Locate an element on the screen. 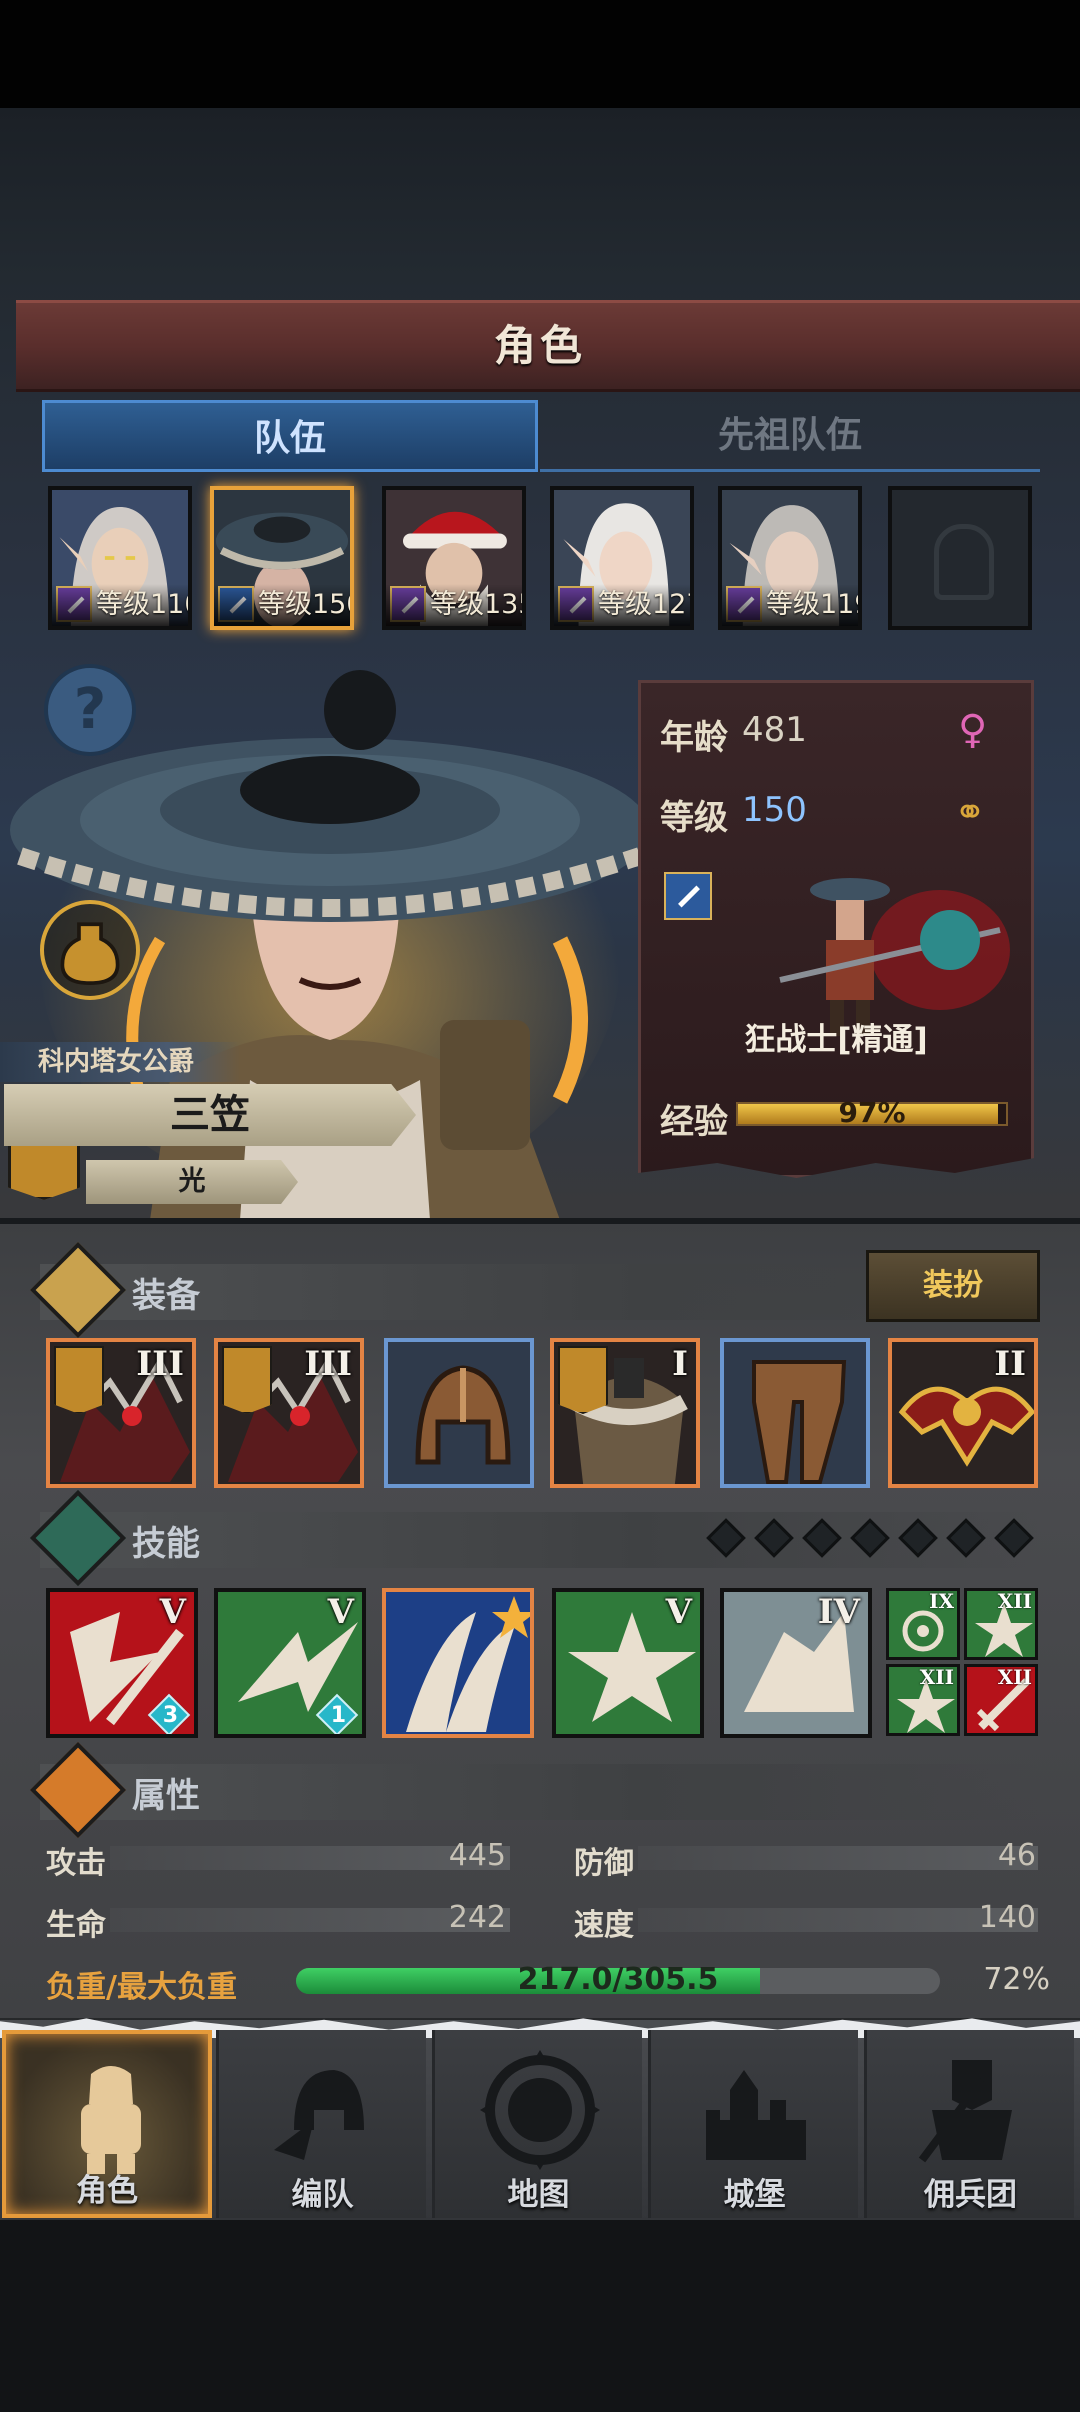 The image size is (1080, 2412). claw-strike-skill-icon is located at coordinates (468, 1664).